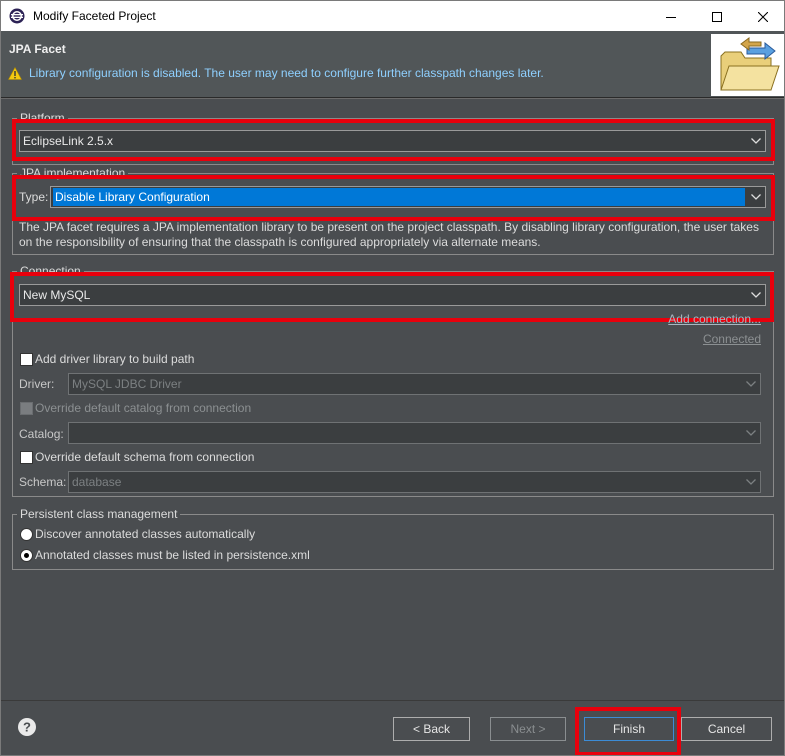  I want to click on help-icon: ?, so click(27, 727).